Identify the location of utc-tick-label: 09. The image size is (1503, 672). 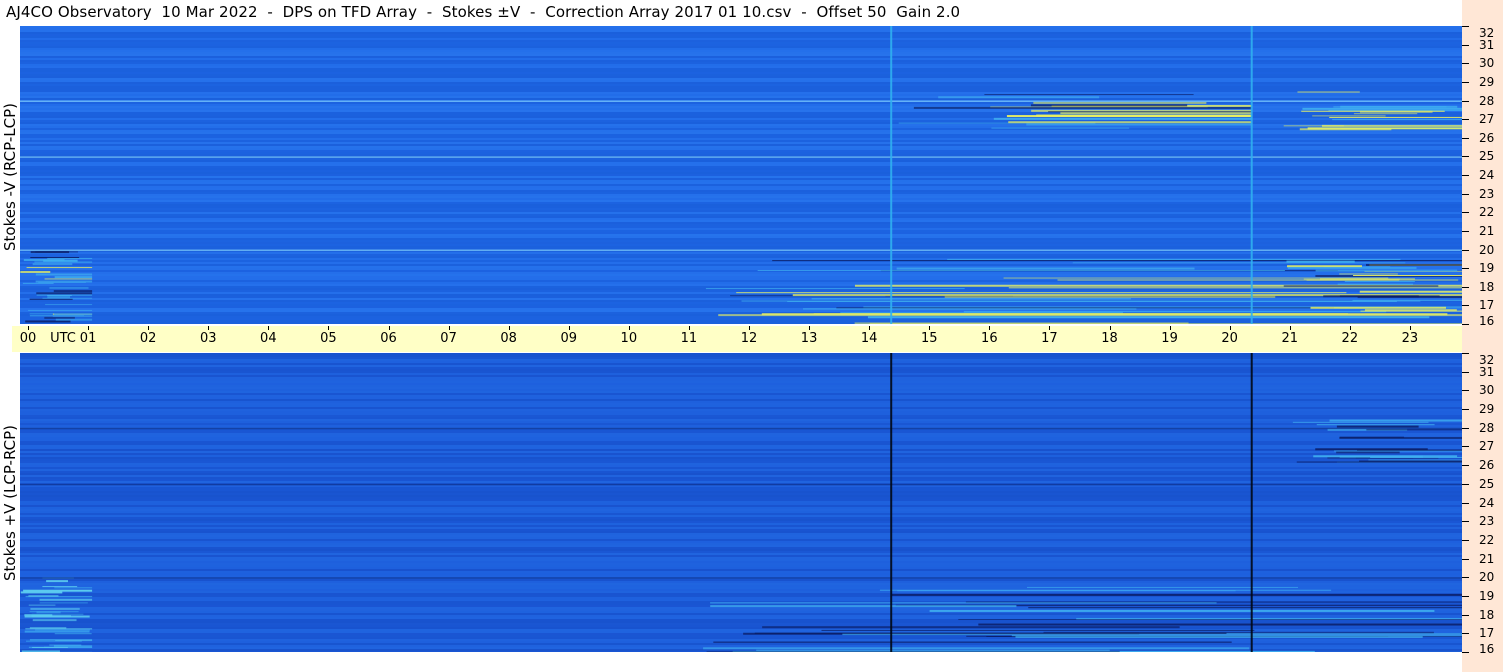
(569, 338).